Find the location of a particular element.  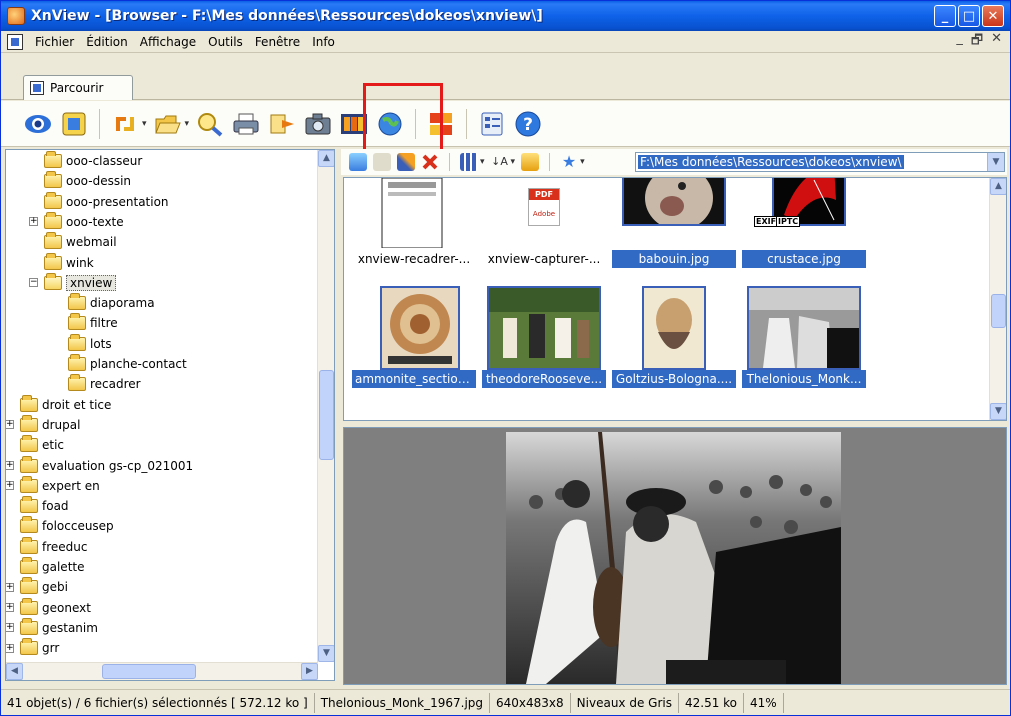

tree-item: folocceusep is located at coordinates (67, 526).